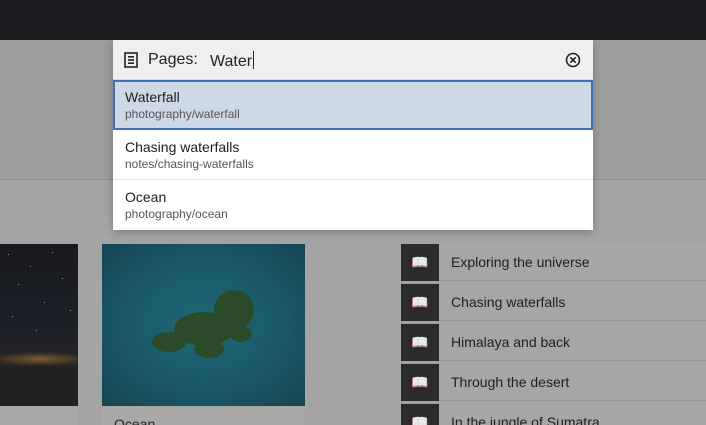  What do you see at coordinates (135, 420) in the screenshot?
I see `card-caption: Ocean` at bounding box center [135, 420].